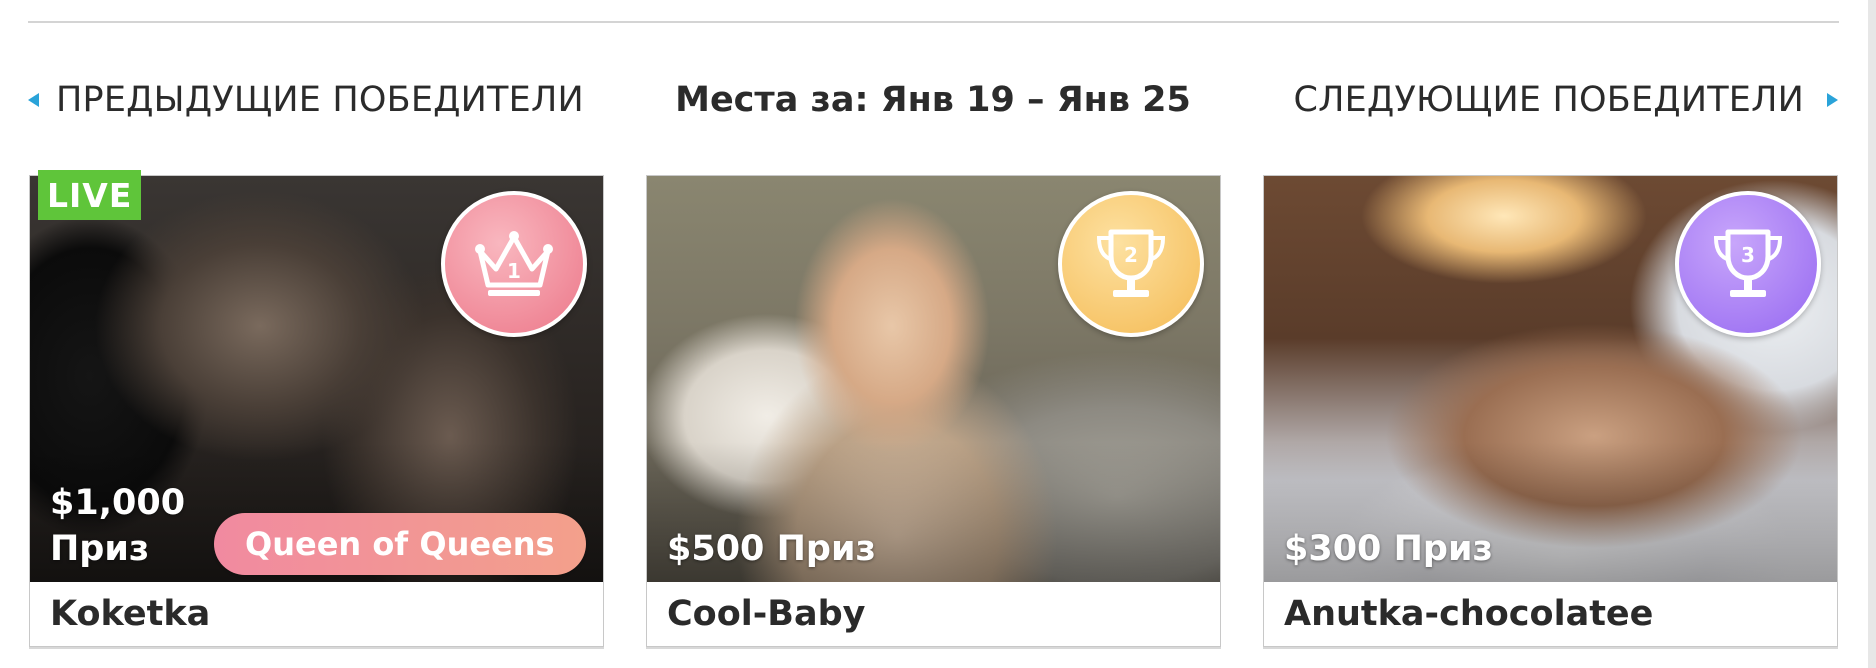  I want to click on medal-place-number: 3, so click(1748, 255).